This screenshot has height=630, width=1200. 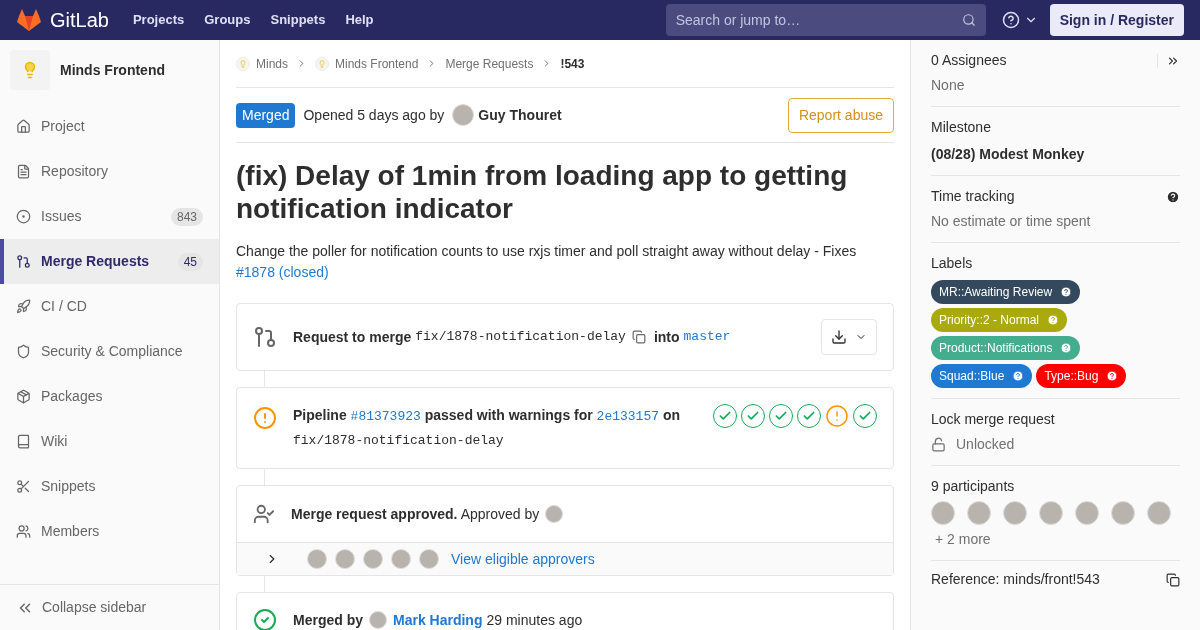 I want to click on status-badge: Merged, so click(x=266, y=115).